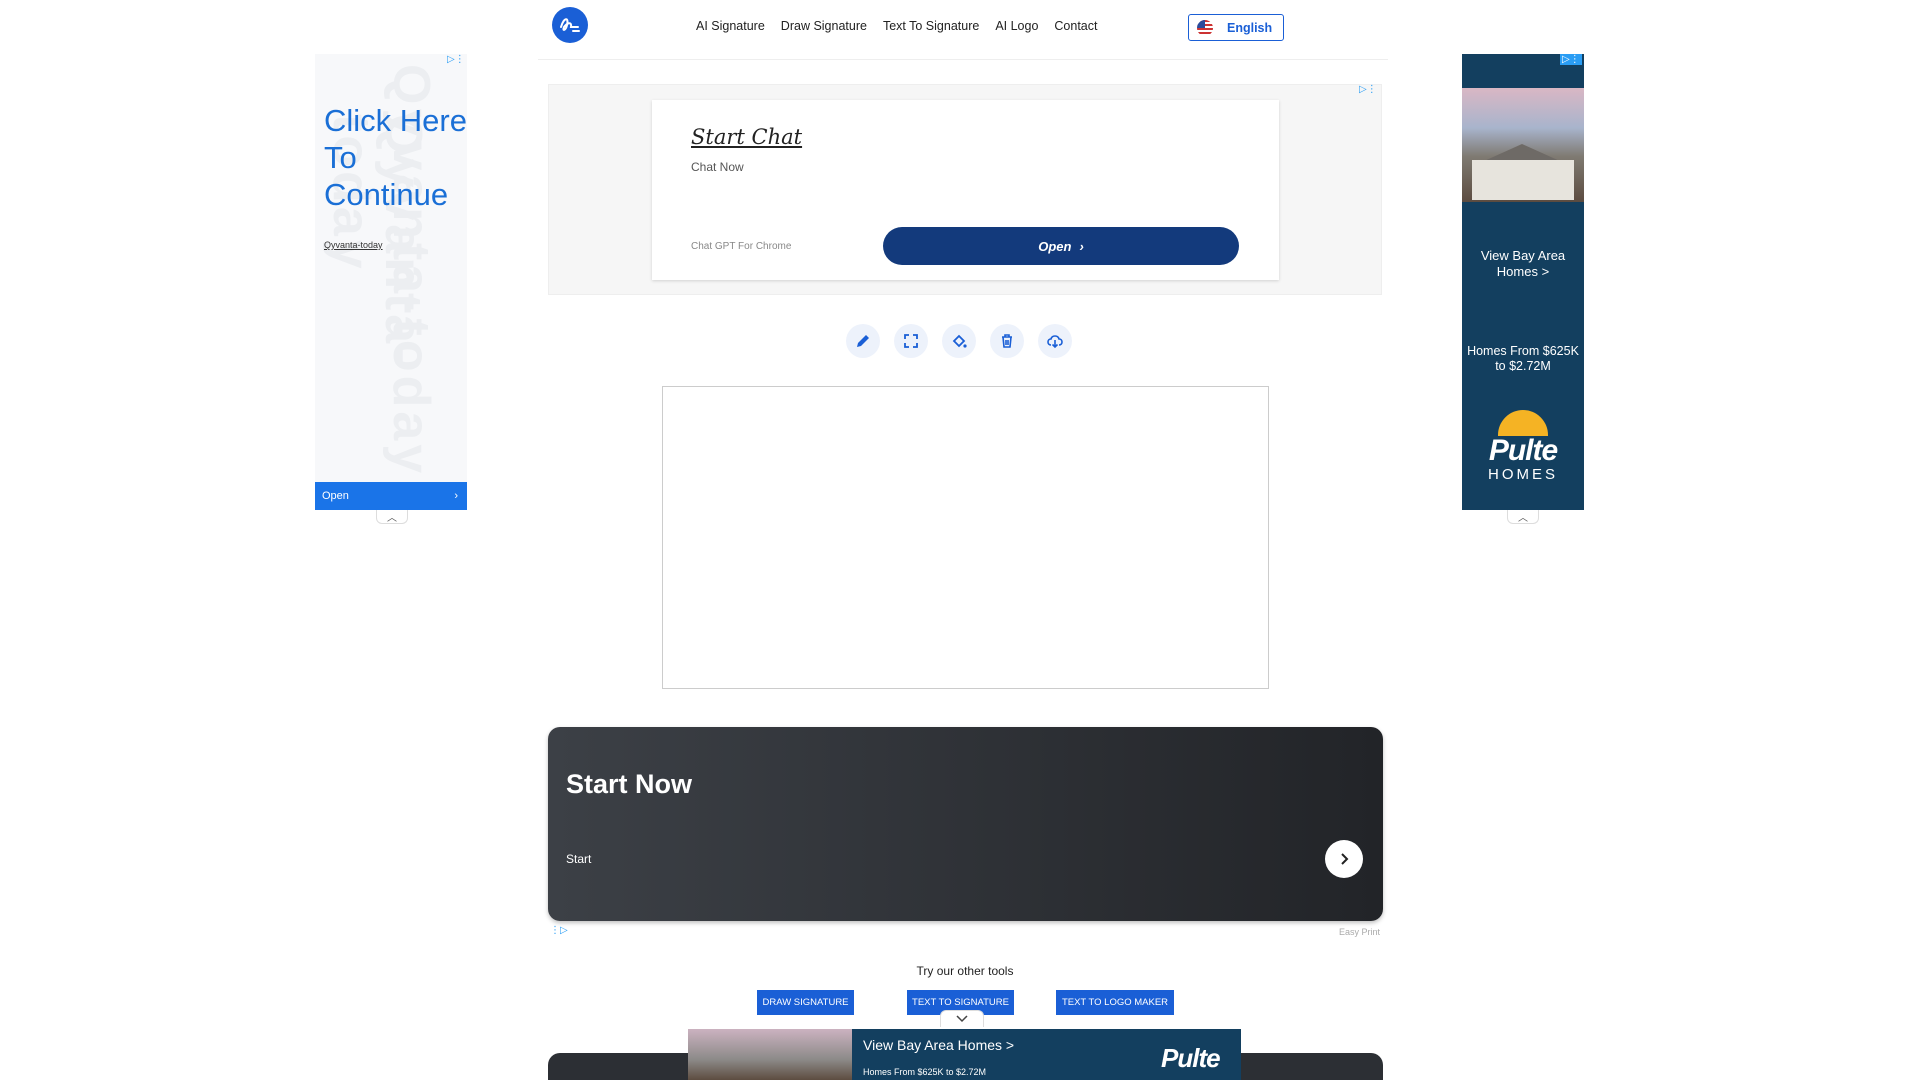 The height and width of the screenshot is (1080, 1920). I want to click on ad-start-go-button, so click(1344, 859).